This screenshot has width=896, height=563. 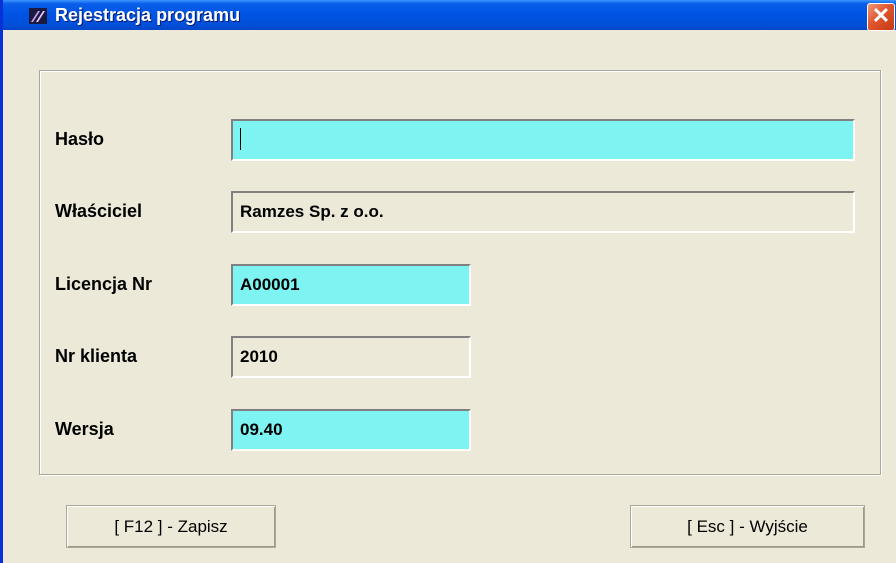 I want to click on exit-button: [ Esc ] - Wyjście, so click(x=747, y=526).